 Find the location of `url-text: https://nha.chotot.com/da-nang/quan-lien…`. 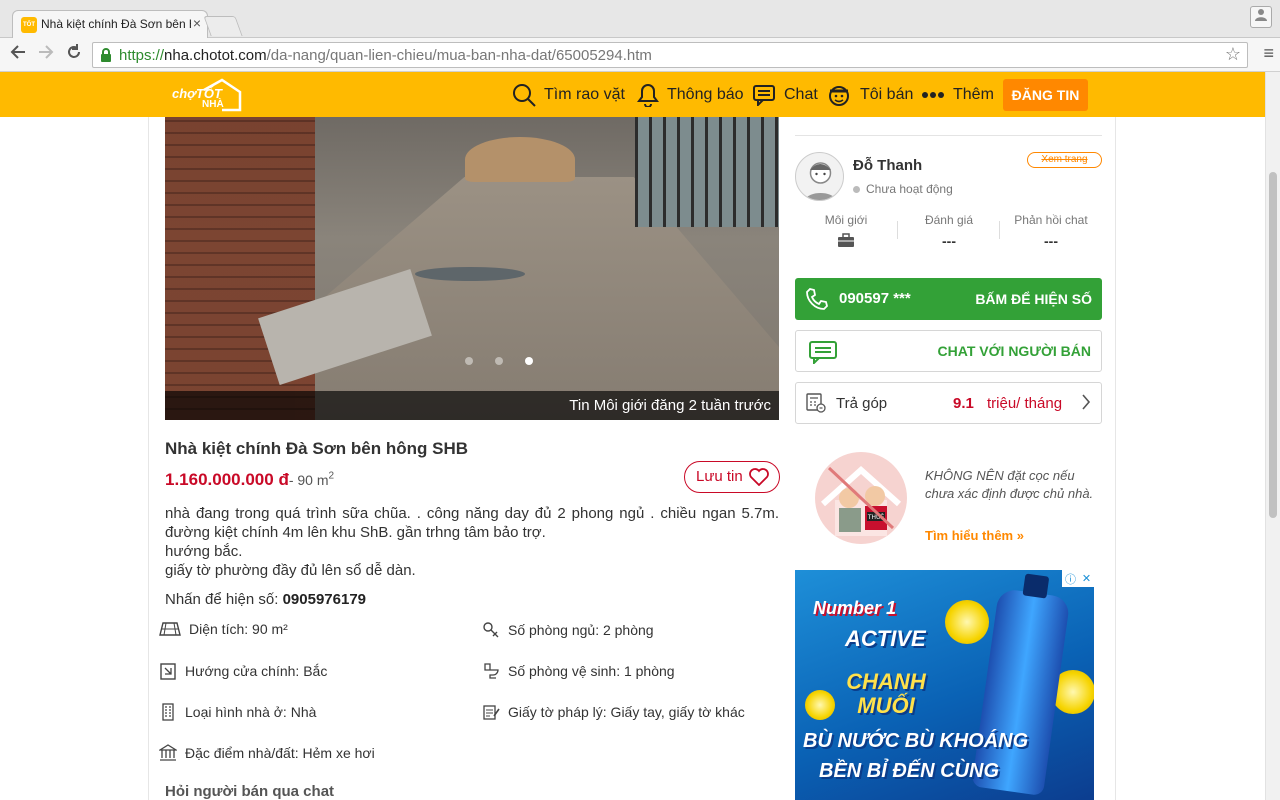

url-text: https://nha.chotot.com/da-nang/quan-lien… is located at coordinates (385, 55).